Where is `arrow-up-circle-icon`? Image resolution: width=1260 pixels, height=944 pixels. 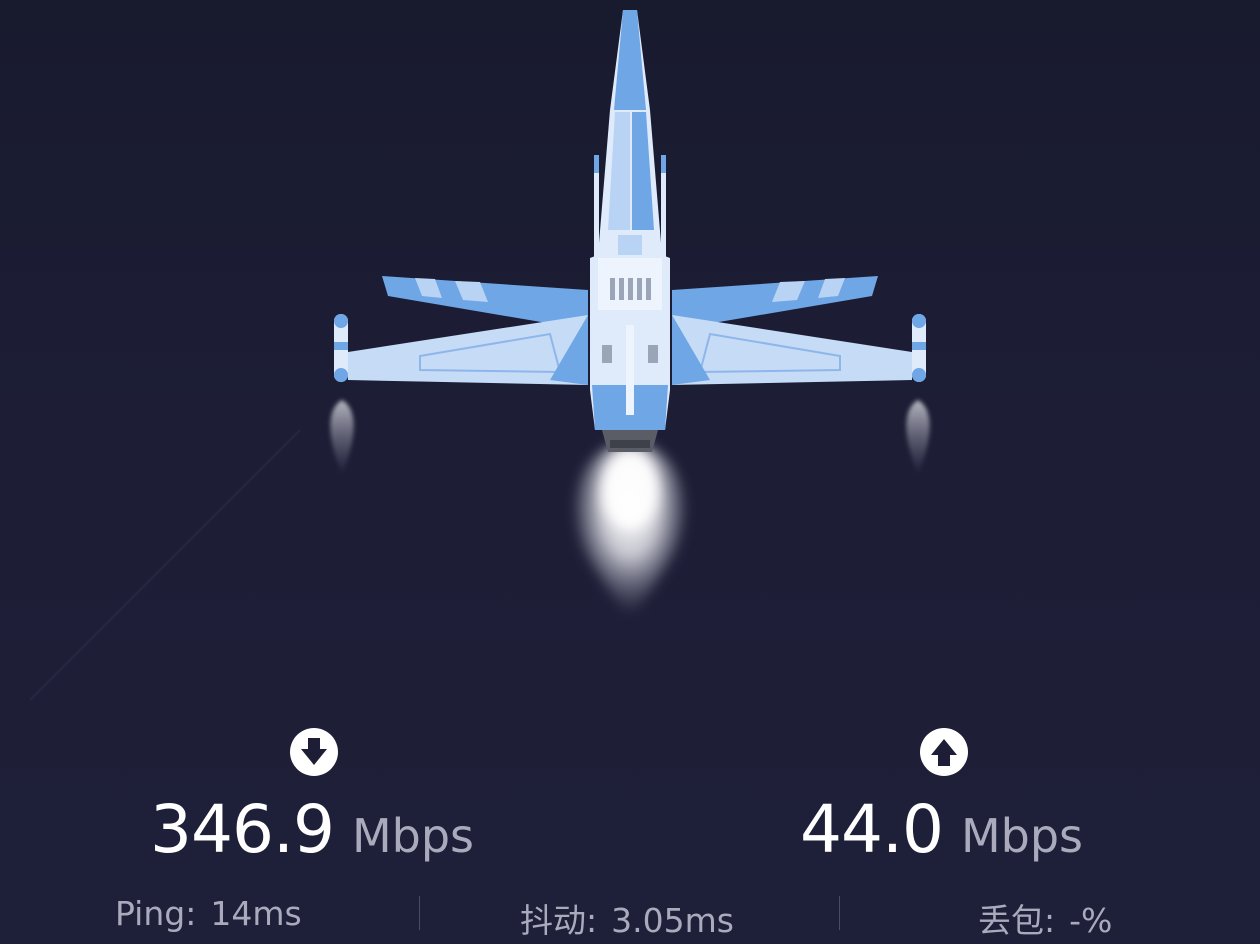
arrow-up-circle-icon is located at coordinates (944, 752).